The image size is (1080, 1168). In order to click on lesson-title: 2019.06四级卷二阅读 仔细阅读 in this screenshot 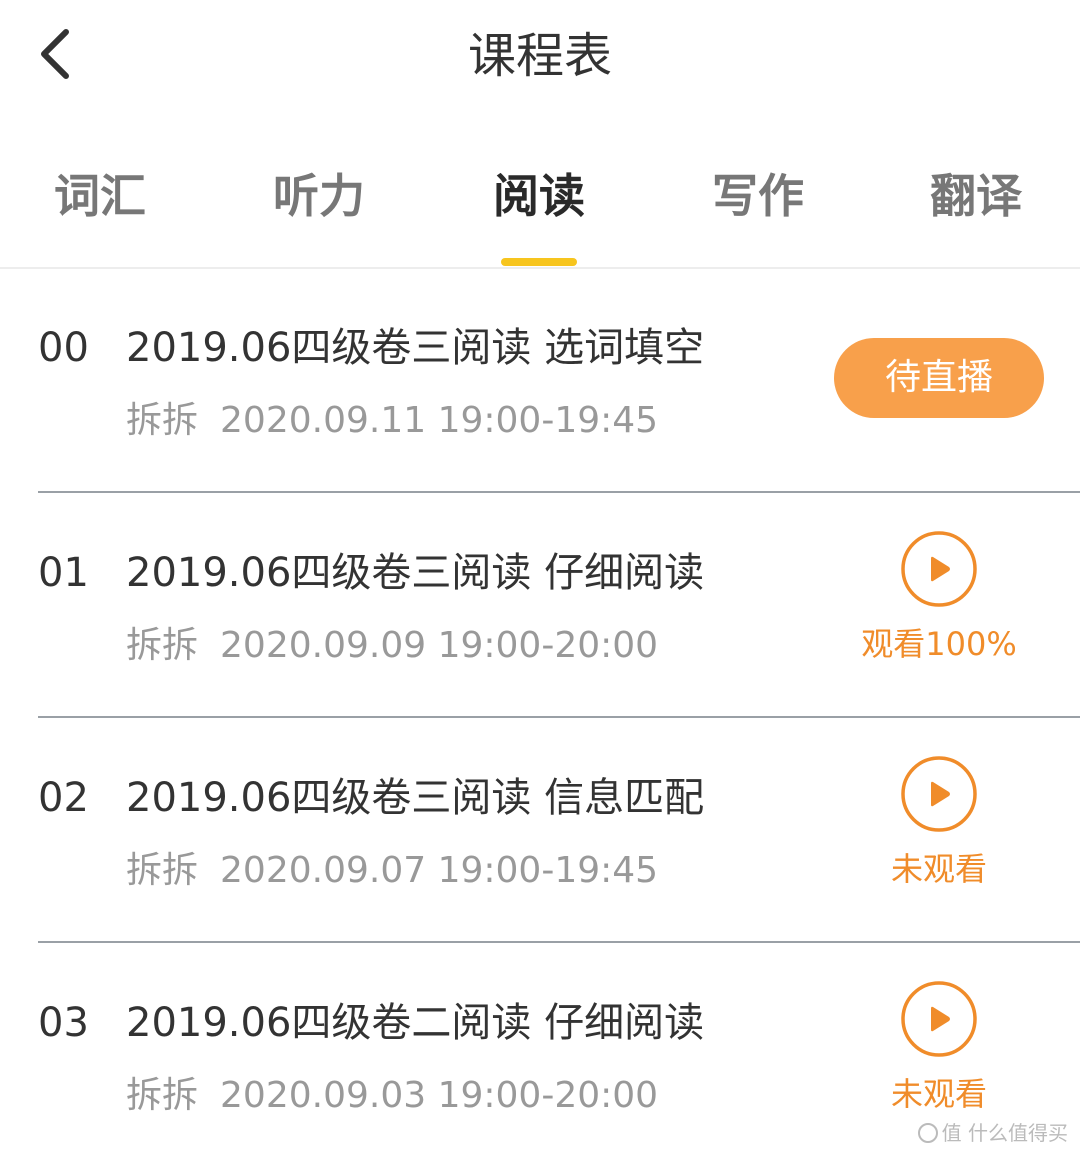, I will do `click(415, 1023)`.